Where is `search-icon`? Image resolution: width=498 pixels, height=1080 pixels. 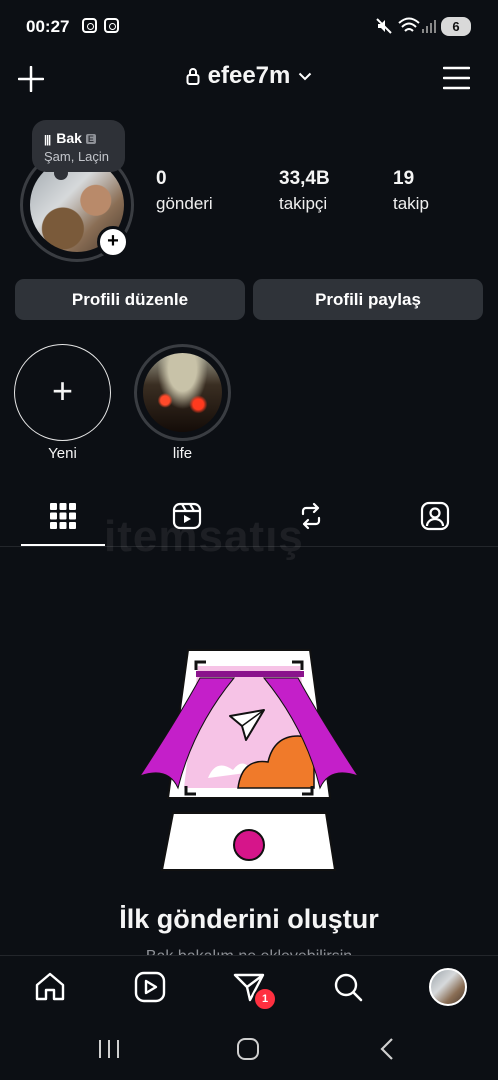 search-icon is located at coordinates (348, 987).